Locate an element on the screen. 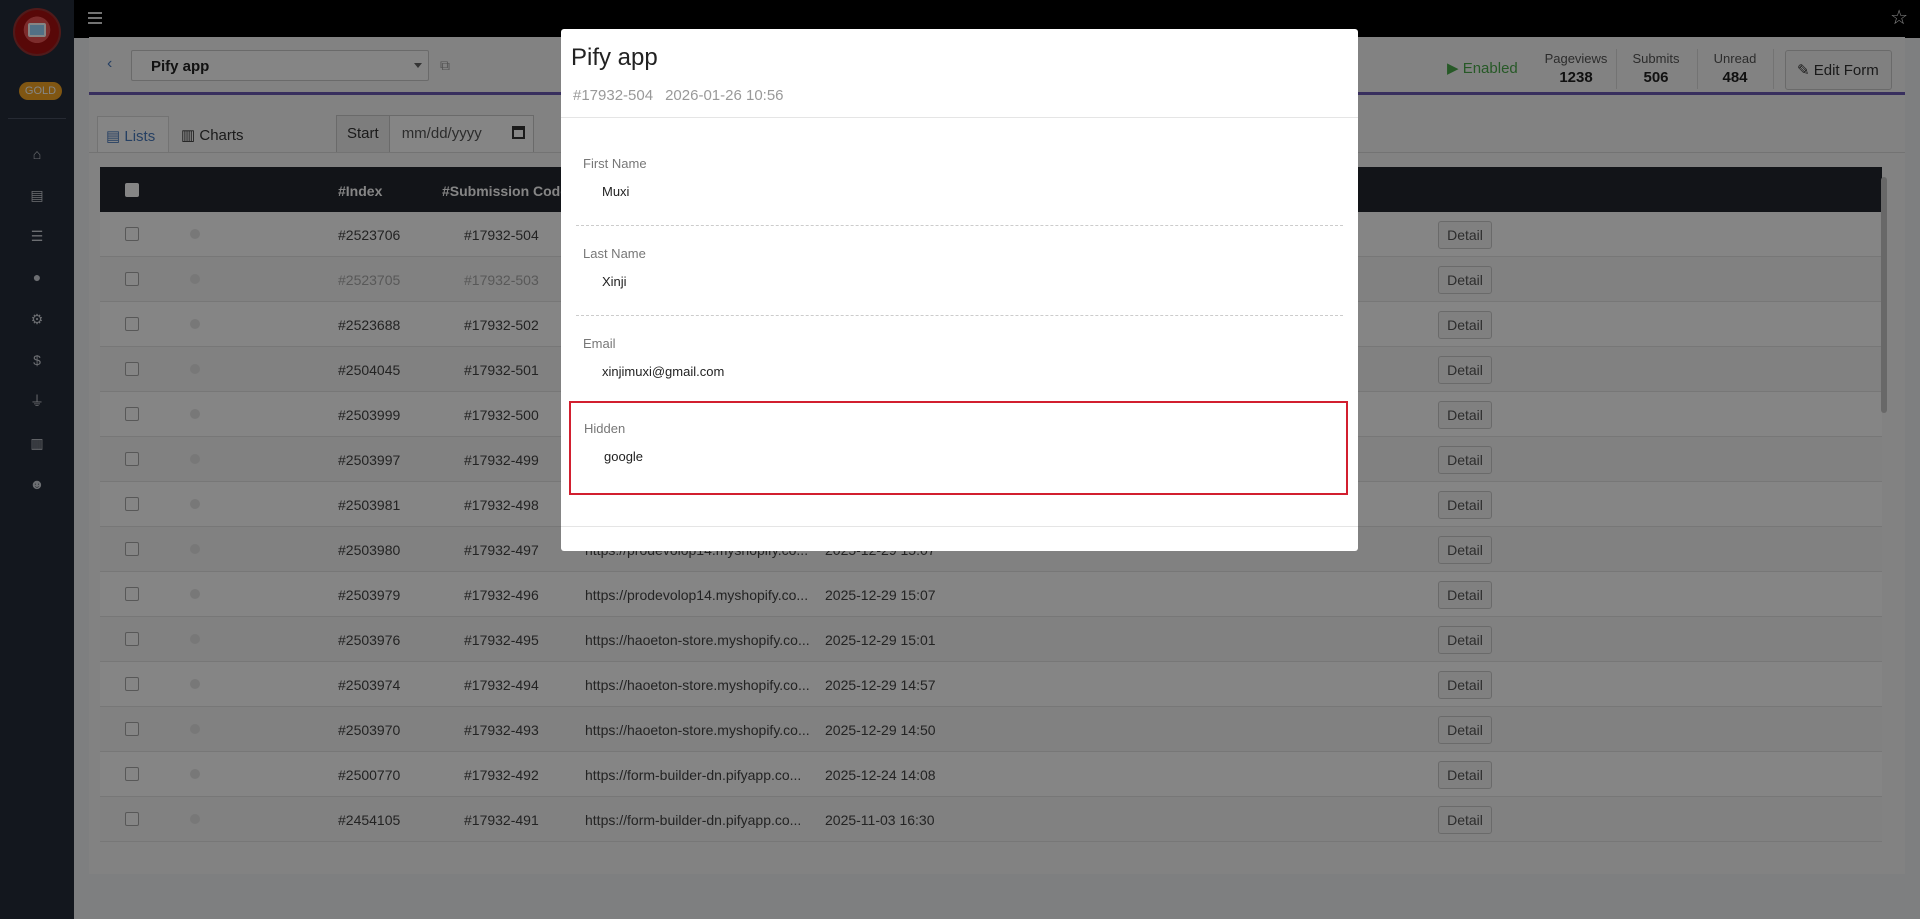  field-last-name: Last Name Xinji is located at coordinates (959, 271).